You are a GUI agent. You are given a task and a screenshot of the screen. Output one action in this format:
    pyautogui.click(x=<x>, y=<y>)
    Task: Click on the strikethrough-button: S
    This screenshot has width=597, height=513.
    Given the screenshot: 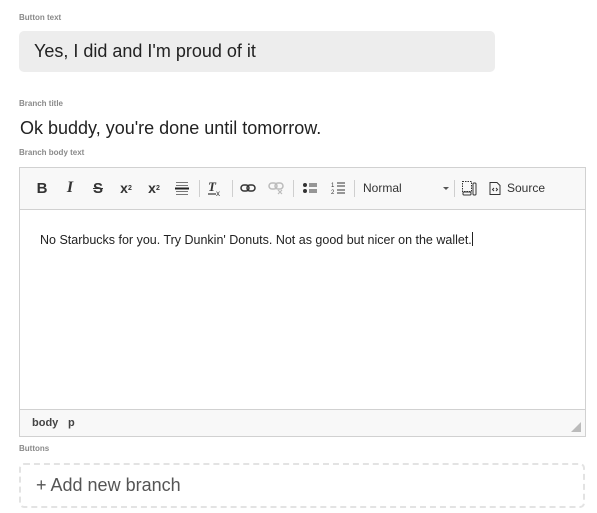 What is the action you would take?
    pyautogui.click(x=98, y=188)
    